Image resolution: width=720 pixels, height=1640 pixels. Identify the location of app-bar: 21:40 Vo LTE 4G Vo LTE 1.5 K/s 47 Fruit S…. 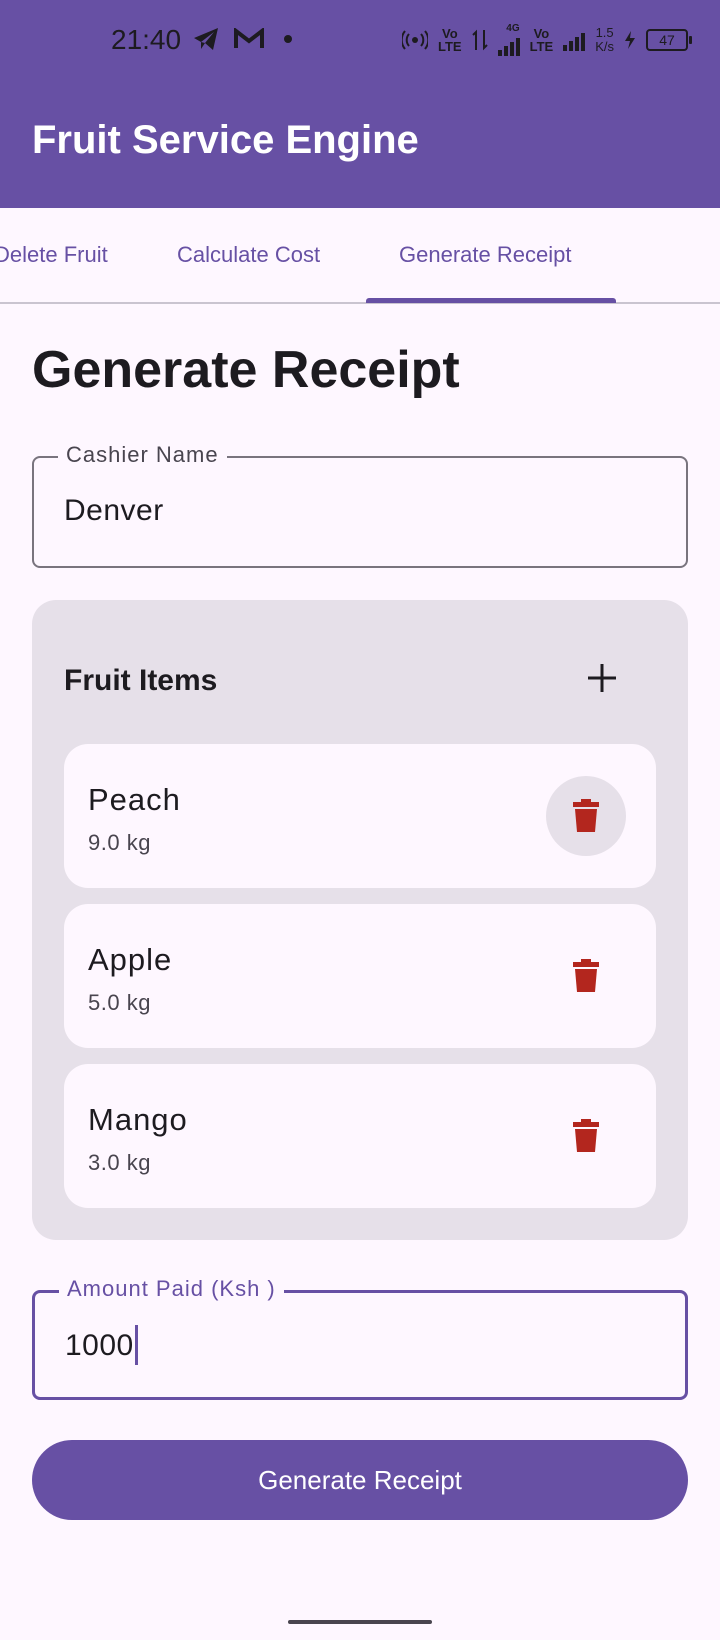
(360, 104).